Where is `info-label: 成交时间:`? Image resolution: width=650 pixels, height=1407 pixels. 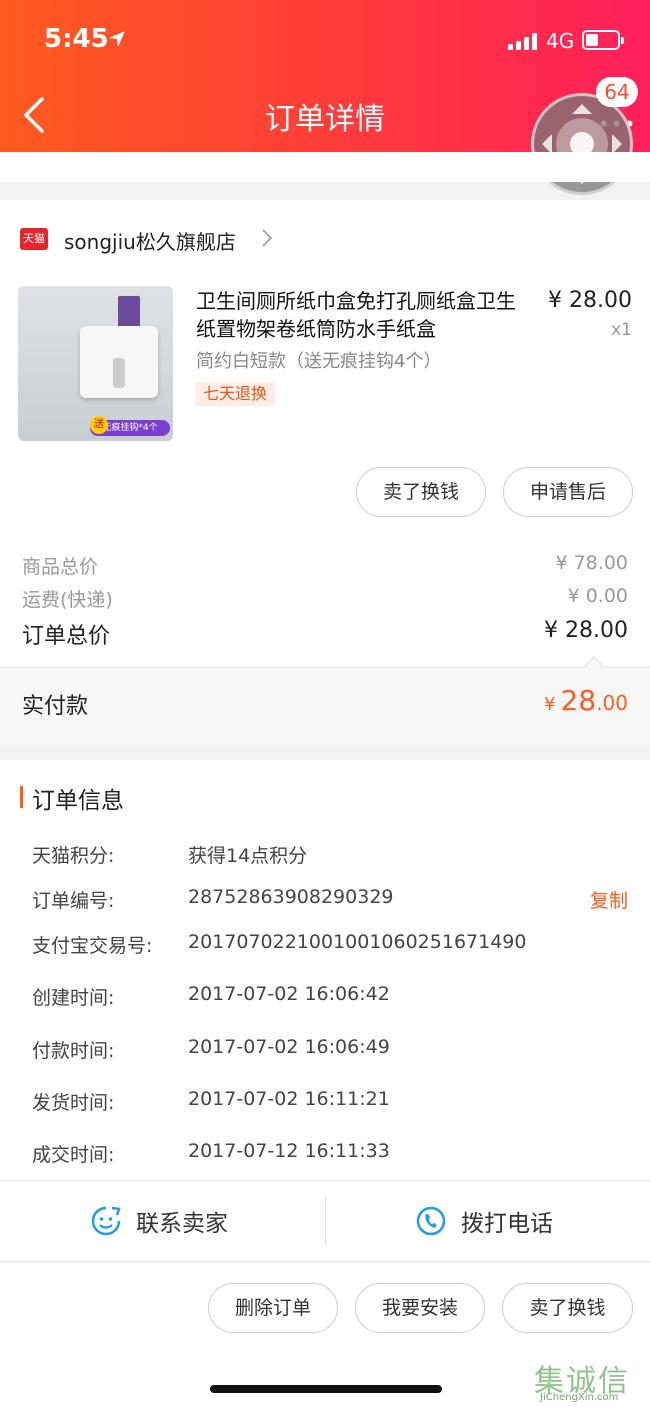
info-label: 成交时间: is located at coordinates (73, 1155).